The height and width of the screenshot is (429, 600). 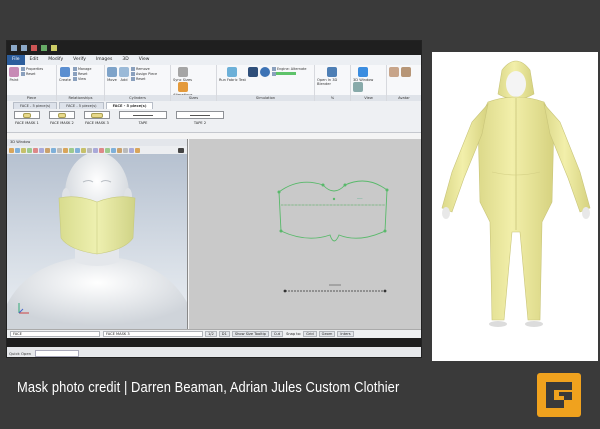 What do you see at coordinates (252, 74) in the screenshot?
I see `pause-button` at bounding box center [252, 74].